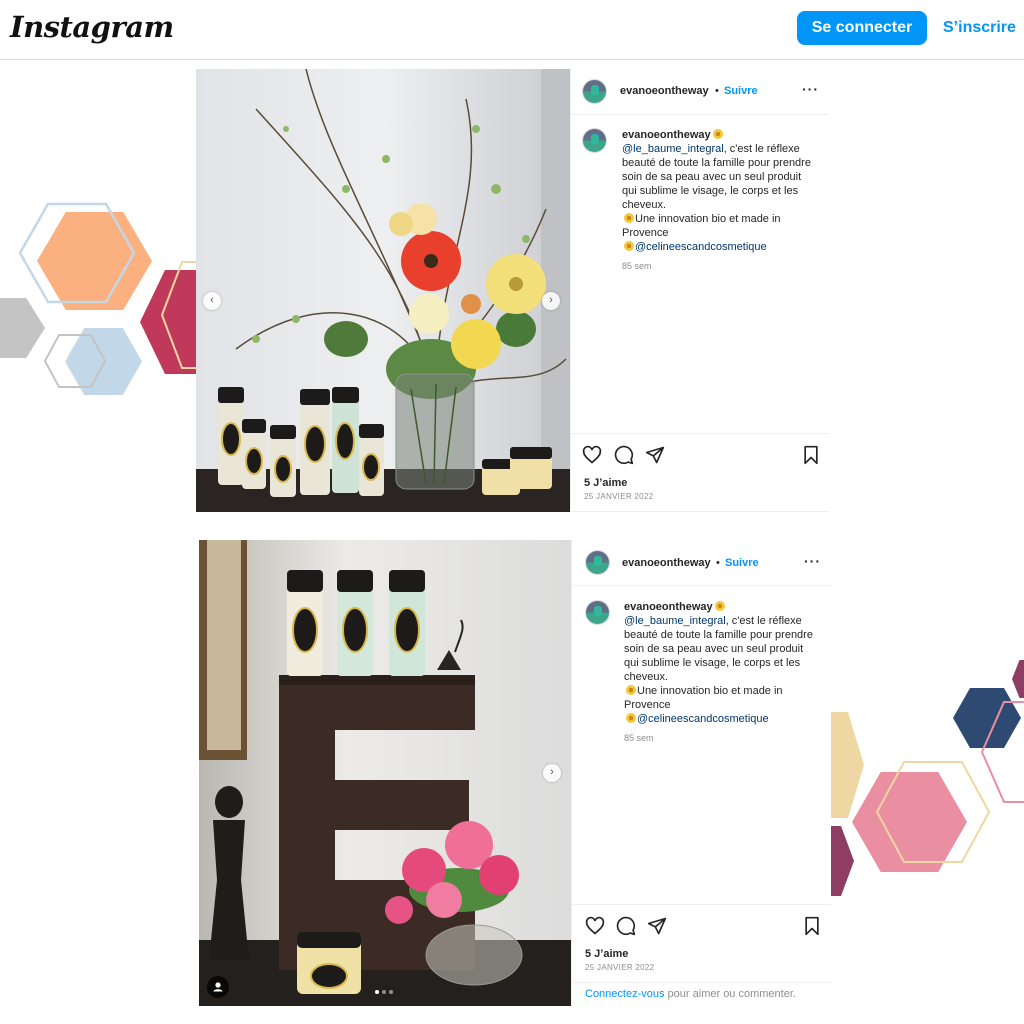 The image size is (1024, 1024). Describe the element at coordinates (22, 328) in the screenshot. I see `hexagon-gray` at that location.